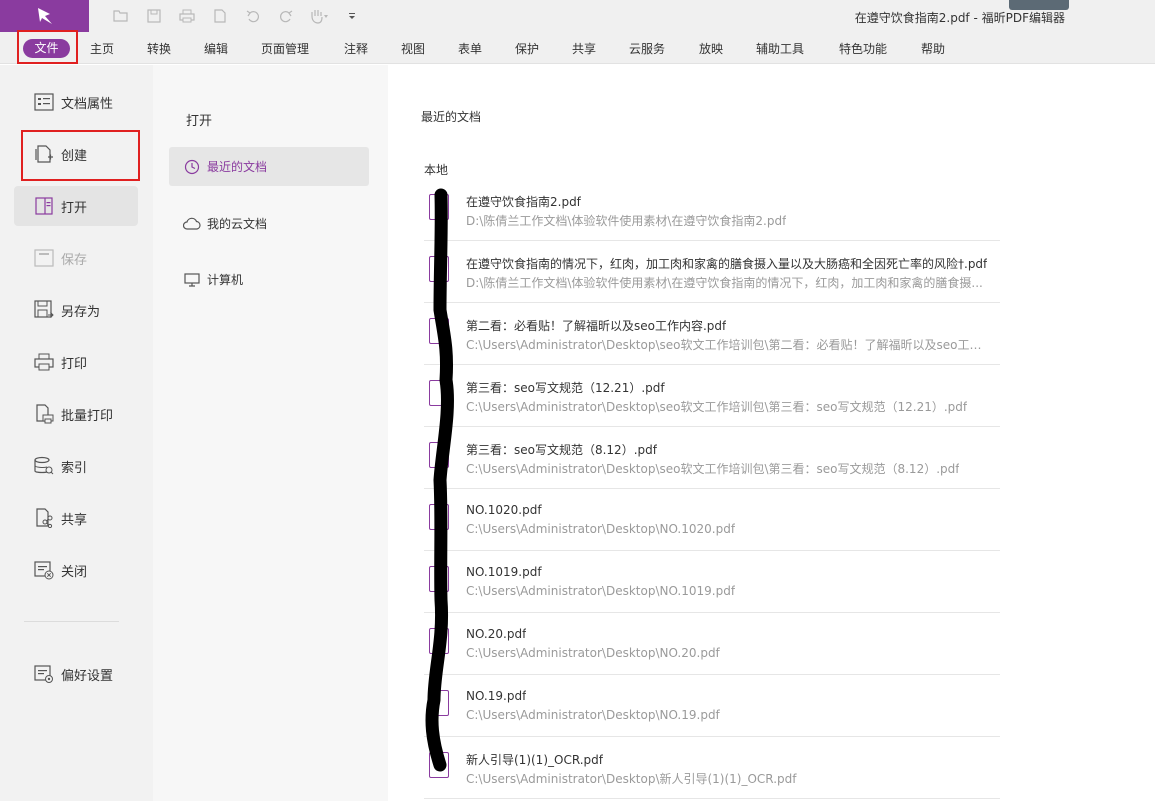 The width and height of the screenshot is (1155, 801). I want to click on panel-item-label: 最近的文档, so click(237, 166).